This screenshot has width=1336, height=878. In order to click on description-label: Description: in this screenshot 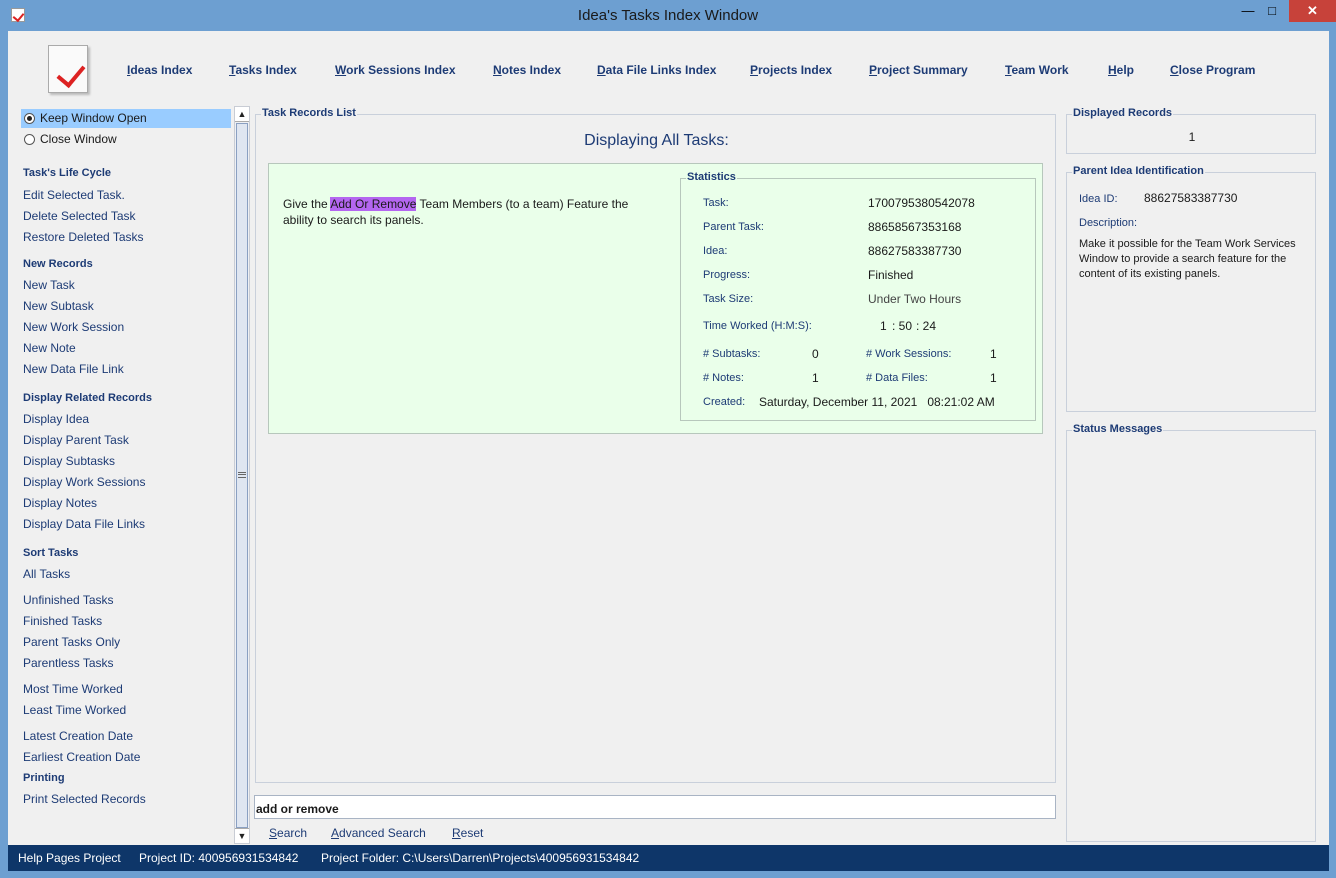, I will do `click(1108, 223)`.